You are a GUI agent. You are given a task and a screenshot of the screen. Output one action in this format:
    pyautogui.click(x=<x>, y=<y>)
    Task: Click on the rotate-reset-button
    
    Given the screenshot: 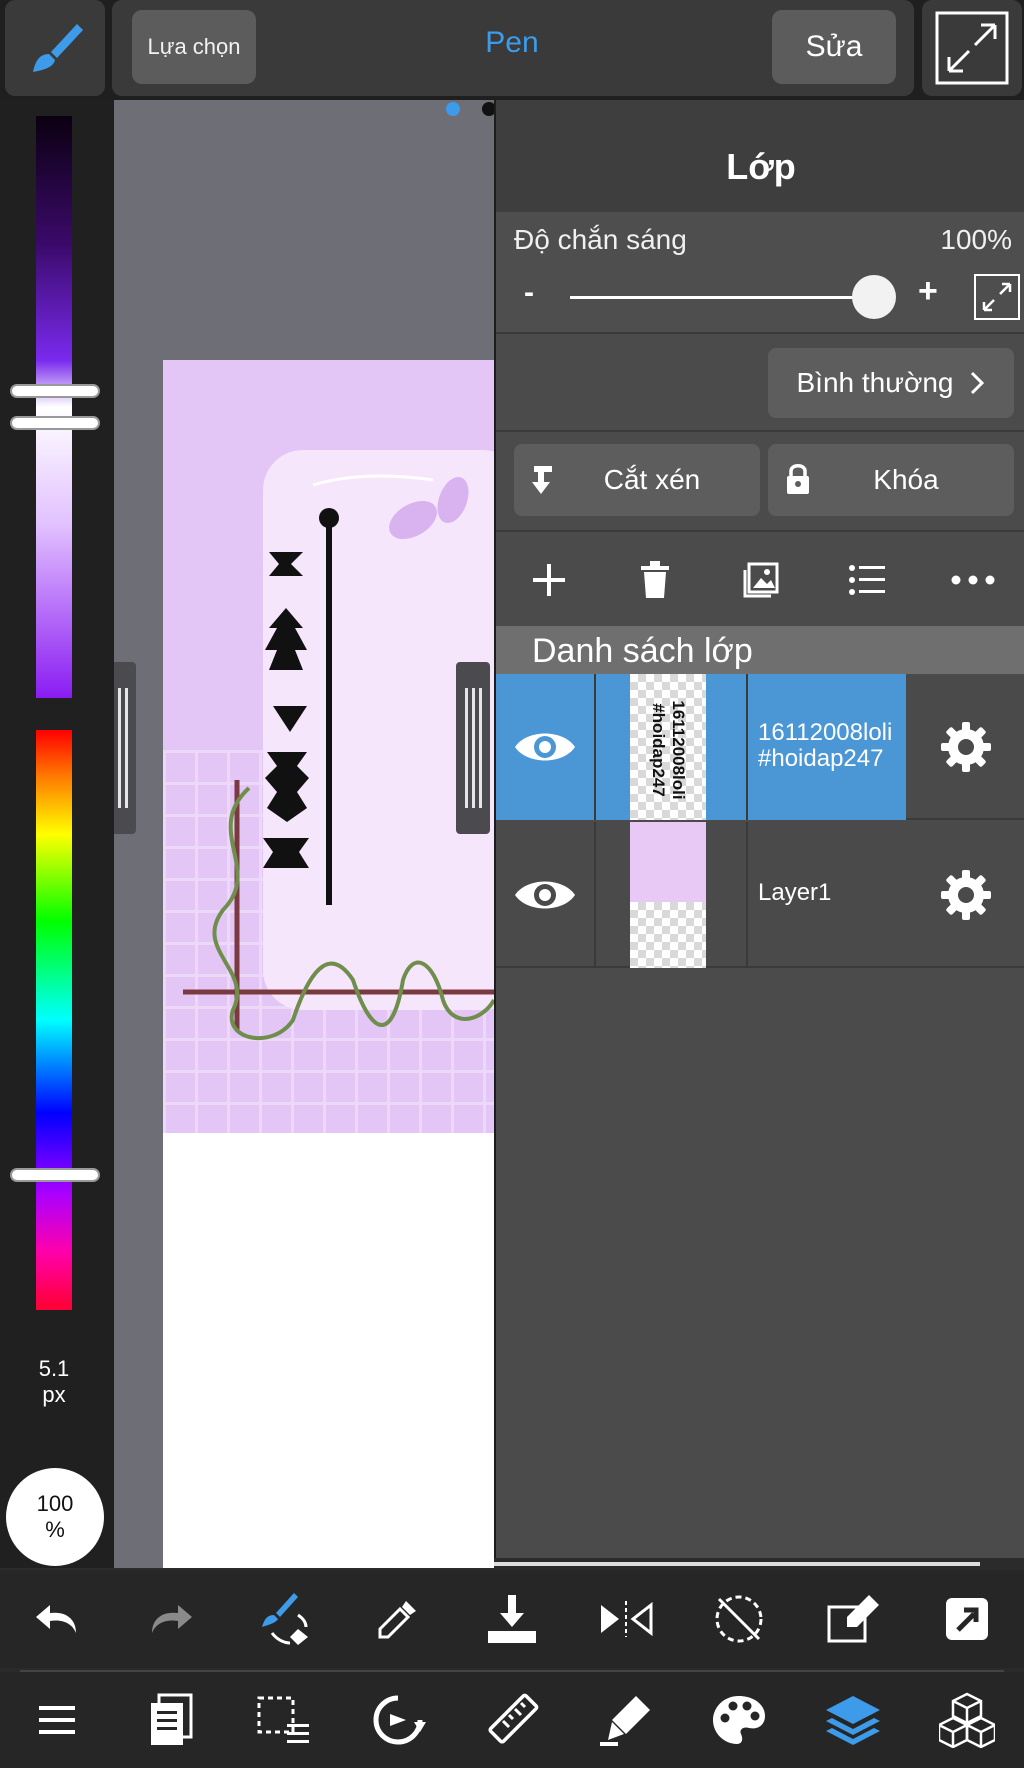 What is the action you would take?
    pyautogui.click(x=739, y=1619)
    